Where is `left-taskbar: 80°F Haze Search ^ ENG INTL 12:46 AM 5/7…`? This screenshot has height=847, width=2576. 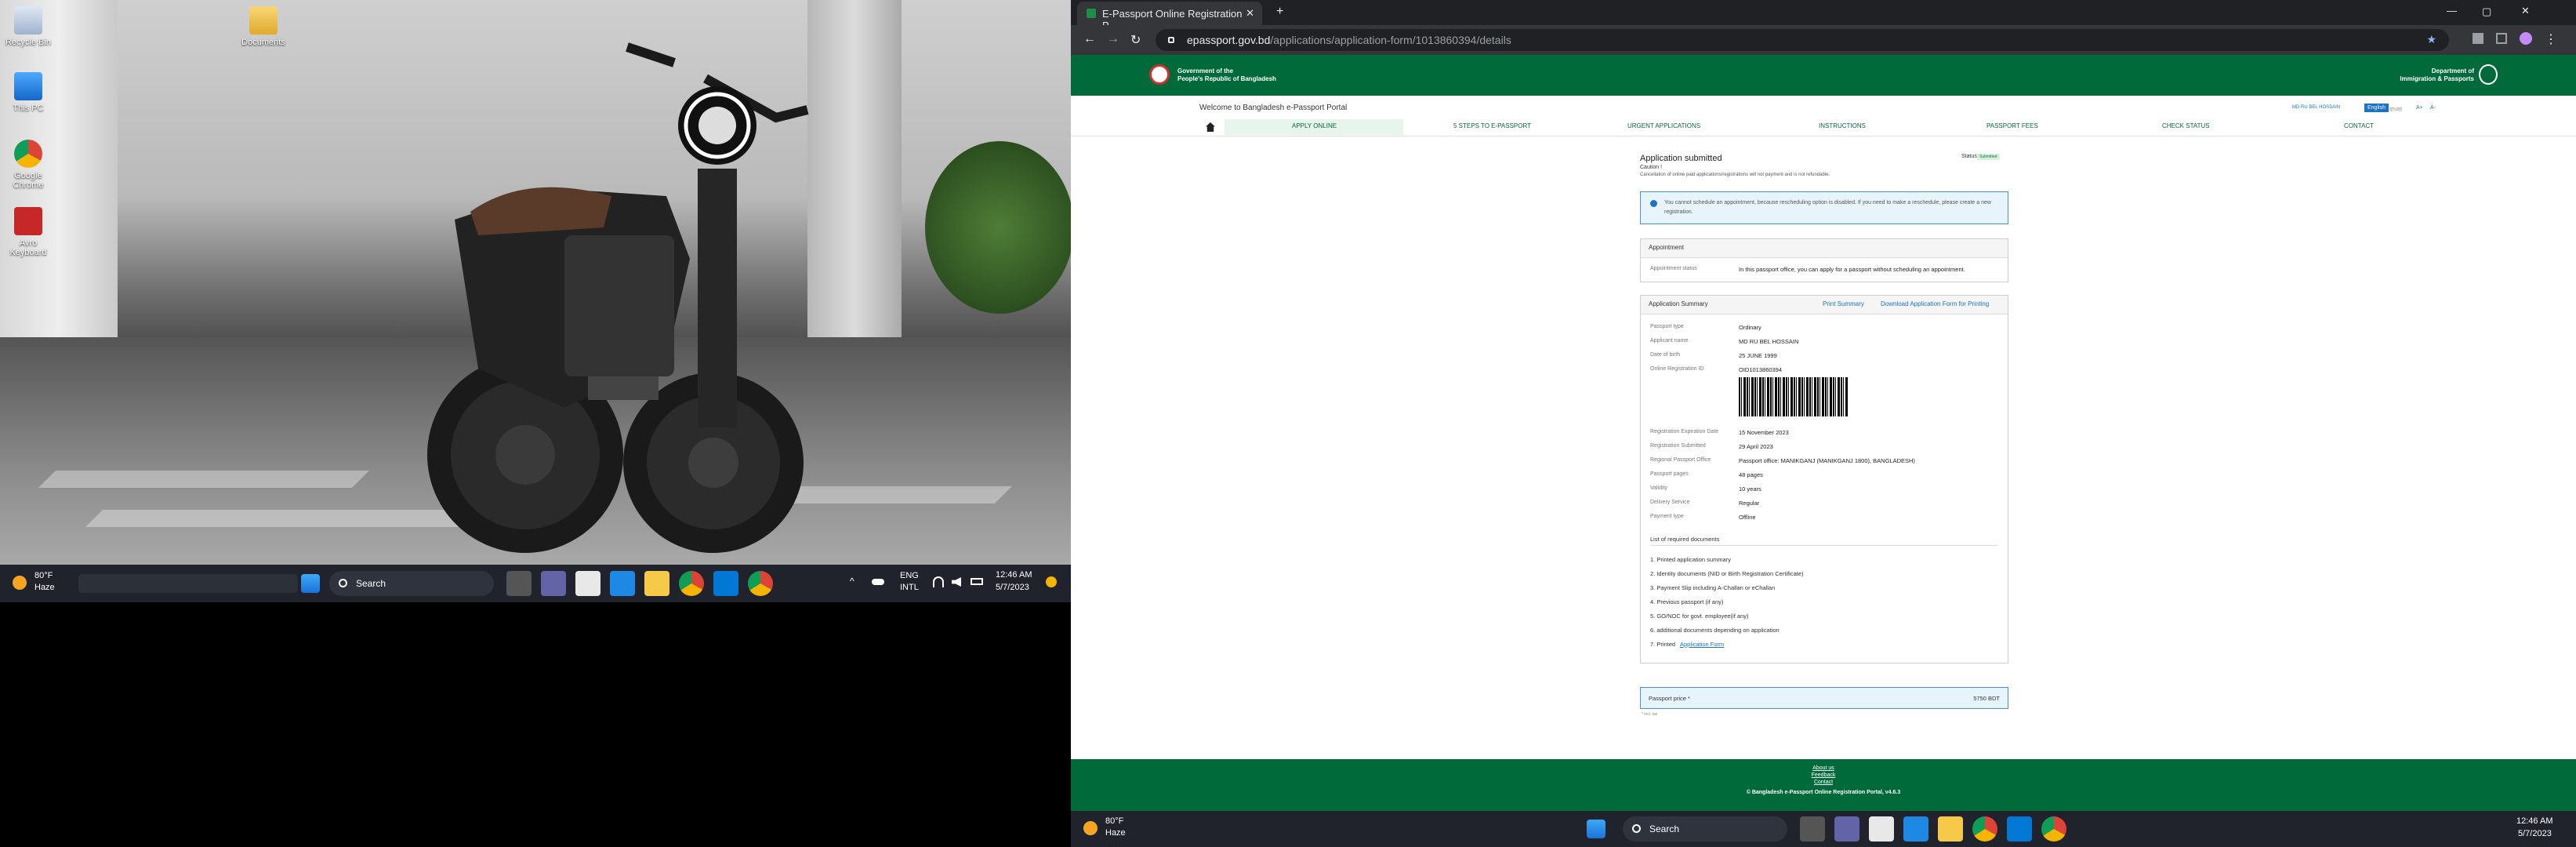
left-taskbar: 80°F Haze Search ^ ENG INTL 12:46 AM 5/7… is located at coordinates (536, 583).